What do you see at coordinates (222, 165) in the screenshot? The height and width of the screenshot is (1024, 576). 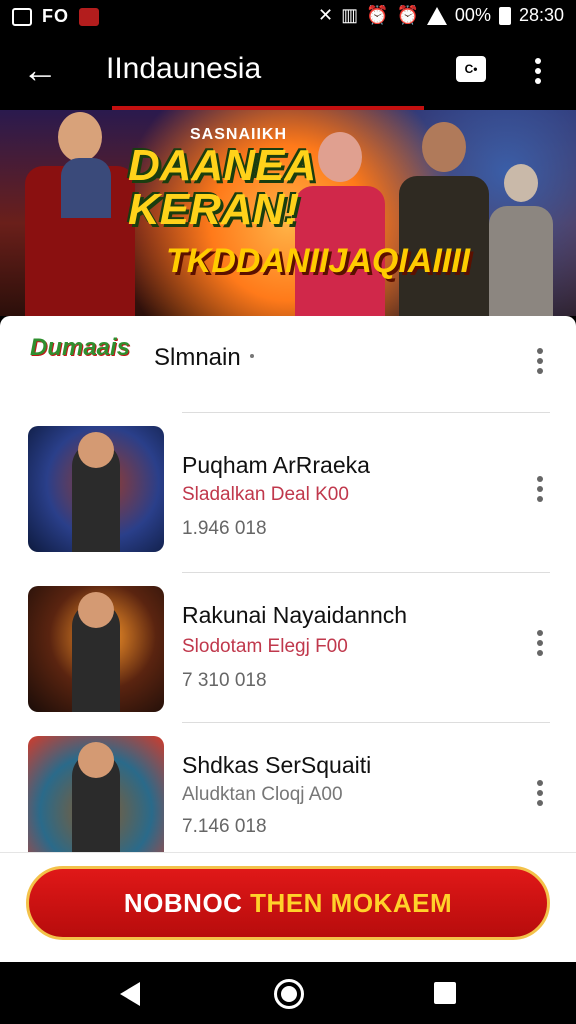 I see `banner-headline-line1: DAANEA` at bounding box center [222, 165].